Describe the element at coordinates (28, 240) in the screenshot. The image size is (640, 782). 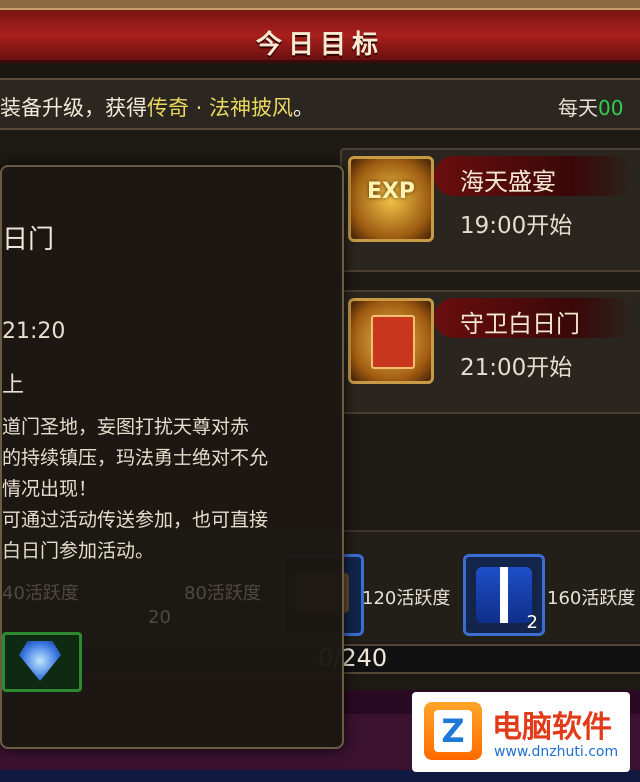
I see `tooltip-title: 日门` at that location.